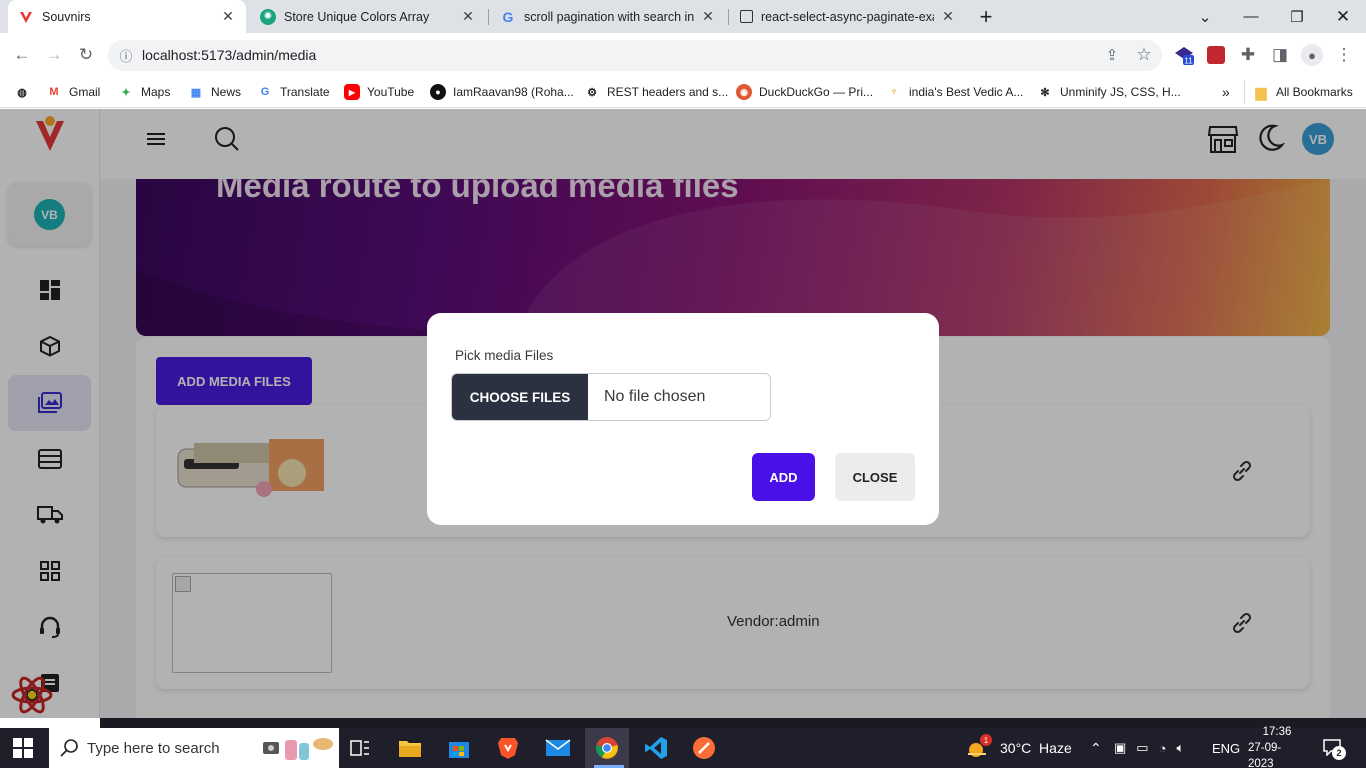 The width and height of the screenshot is (1366, 772). I want to click on bookmark-label: Gmail, so click(85, 92).